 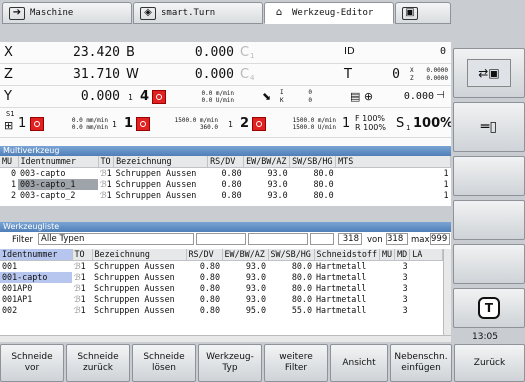 I want to click on c4-axis-label: C, so click(x=245, y=74).